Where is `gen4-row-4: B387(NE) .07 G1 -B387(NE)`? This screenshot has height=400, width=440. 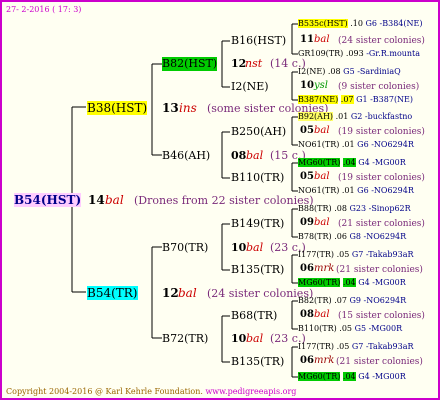
gen4-row-4: B387(NE) .07 G1 -B387(NE) is located at coordinates (355, 100).